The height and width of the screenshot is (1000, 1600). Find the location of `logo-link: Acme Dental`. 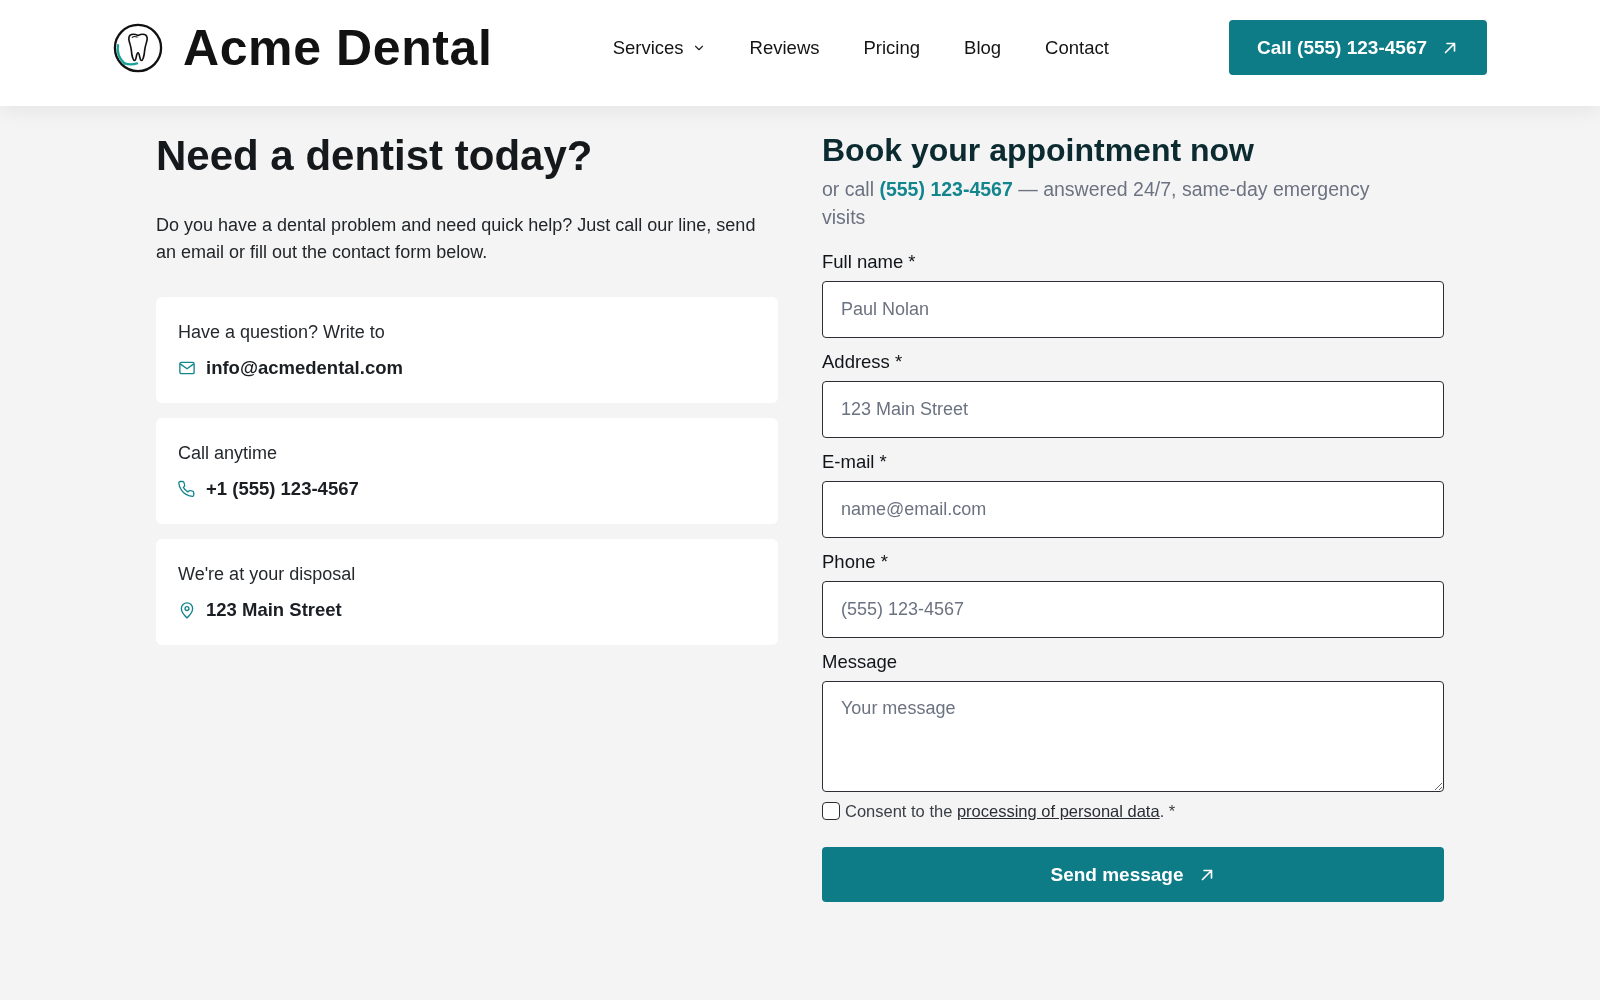

logo-link: Acme Dental is located at coordinates (303, 47).